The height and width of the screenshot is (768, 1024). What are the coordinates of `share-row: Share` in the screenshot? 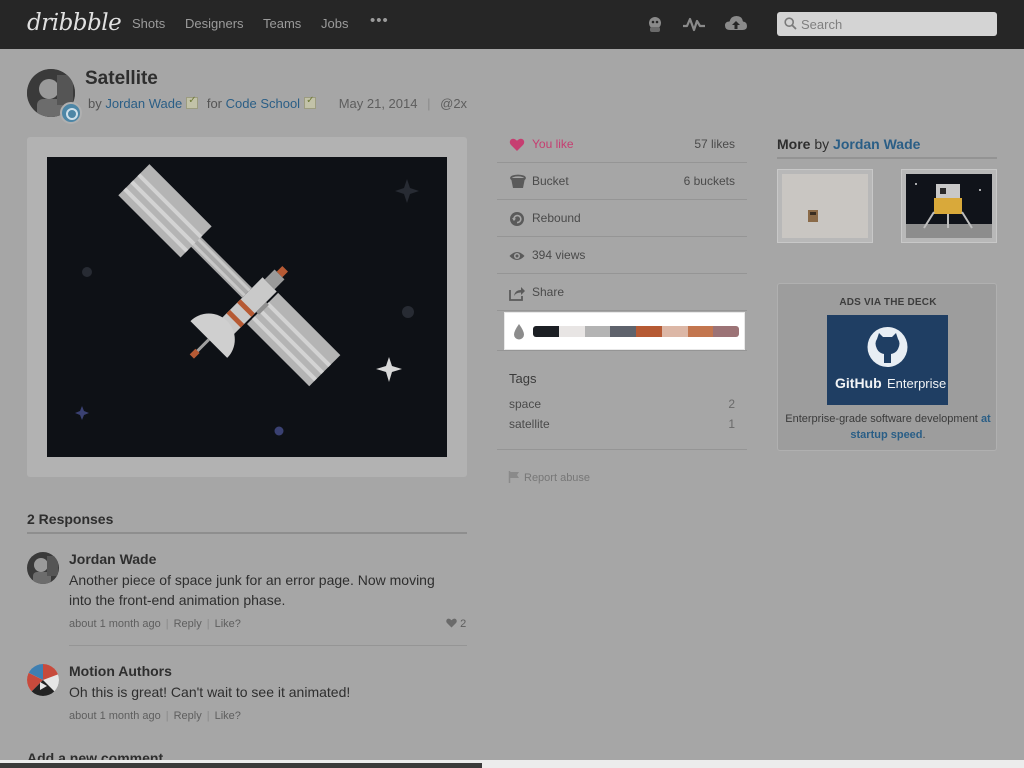 It's located at (622, 292).